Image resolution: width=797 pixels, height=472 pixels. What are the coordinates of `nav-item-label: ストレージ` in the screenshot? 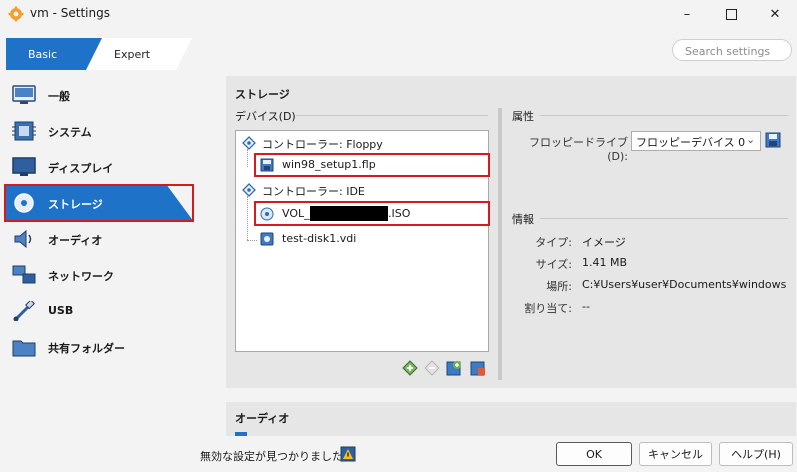 It's located at (75, 204).